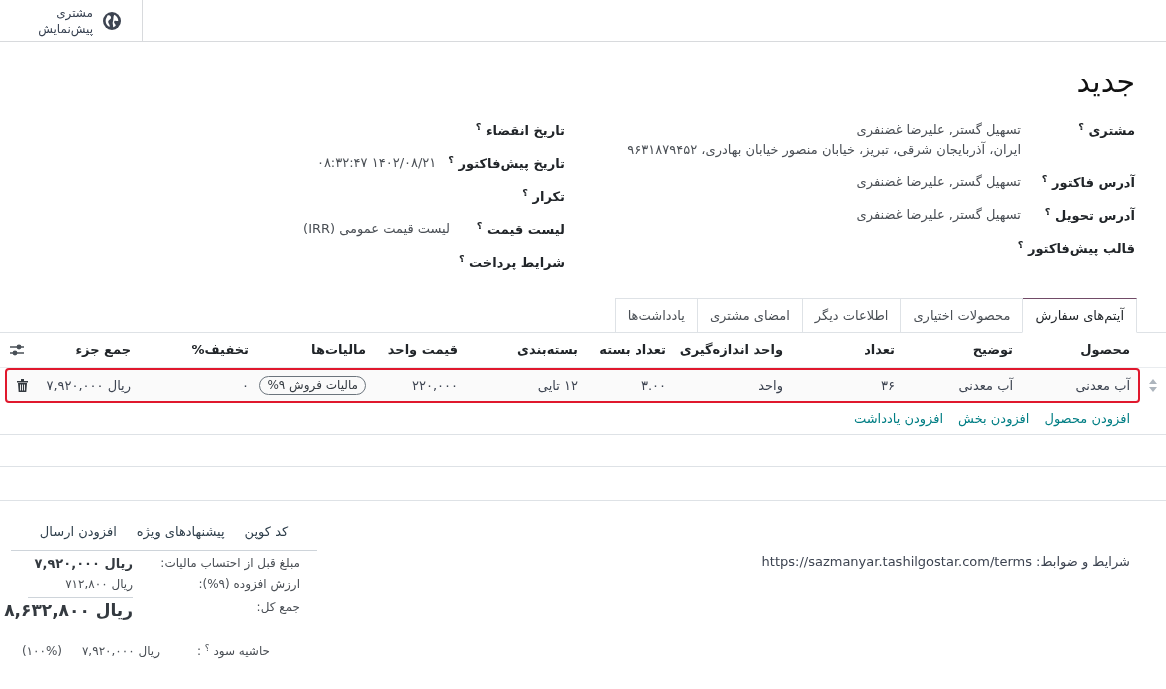 The image size is (1166, 689). Describe the element at coordinates (17, 350) in the screenshot. I see `sliders-icon` at that location.